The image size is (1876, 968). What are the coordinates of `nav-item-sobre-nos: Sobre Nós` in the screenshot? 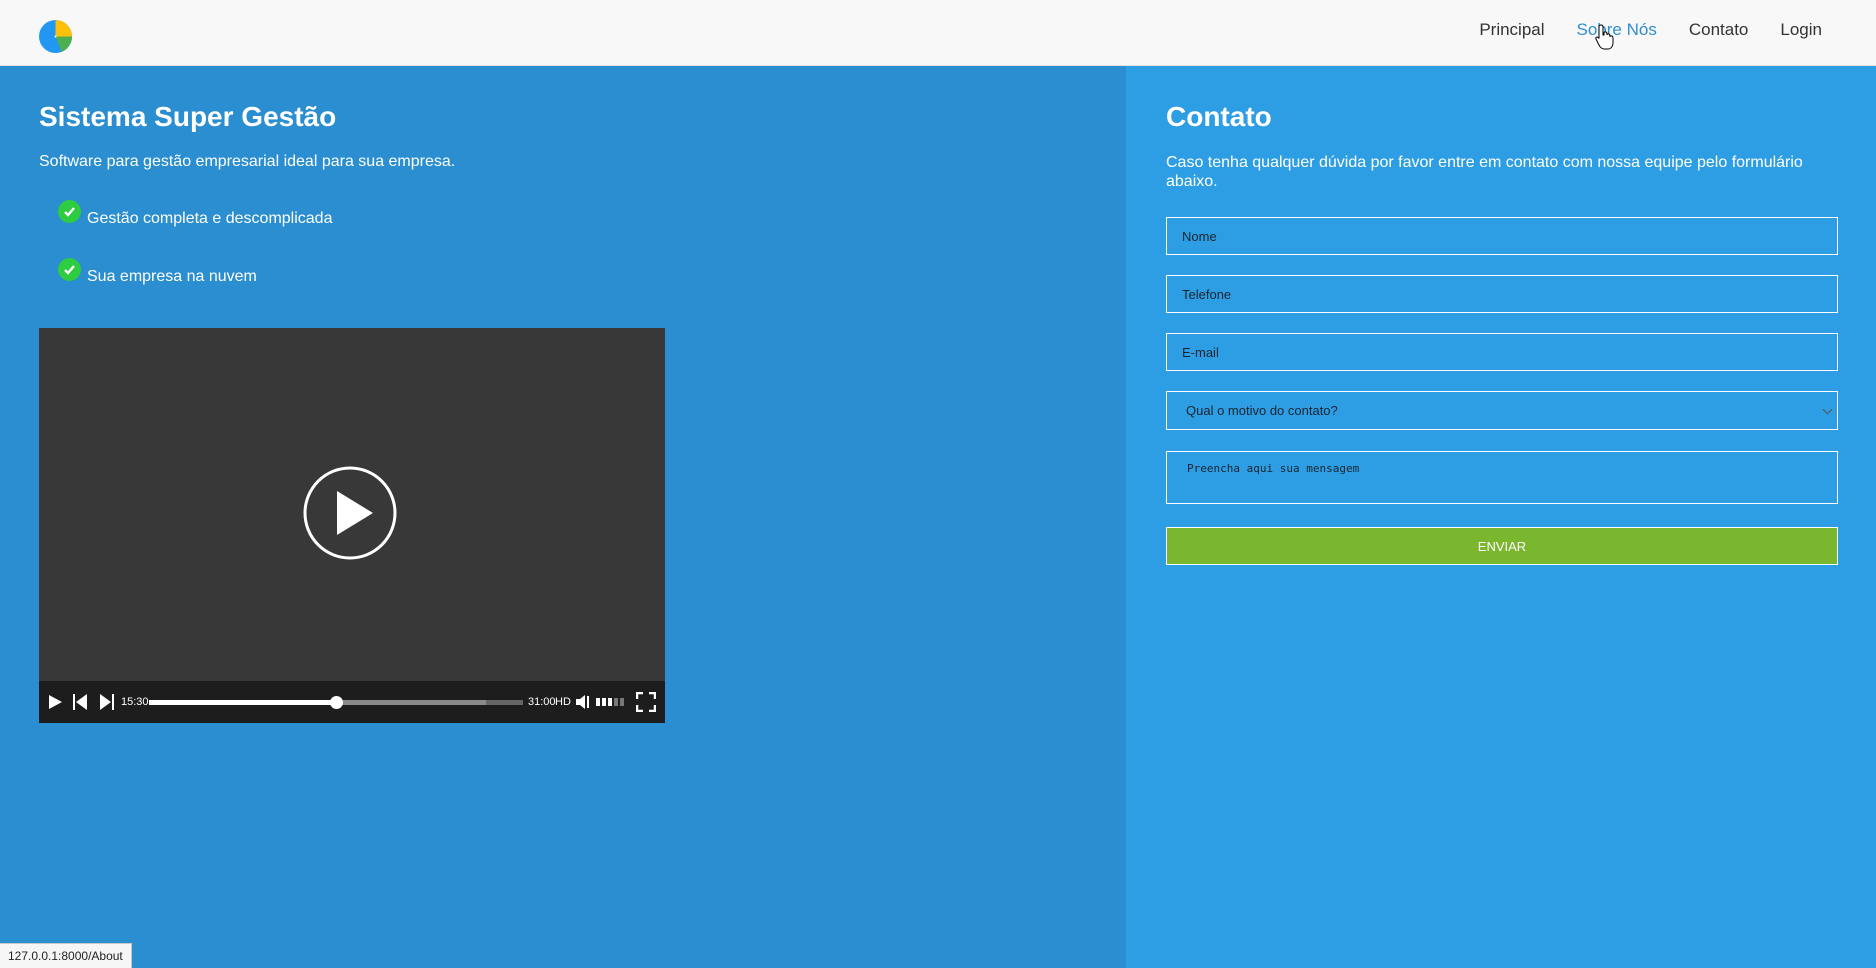 It's located at (1617, 30).